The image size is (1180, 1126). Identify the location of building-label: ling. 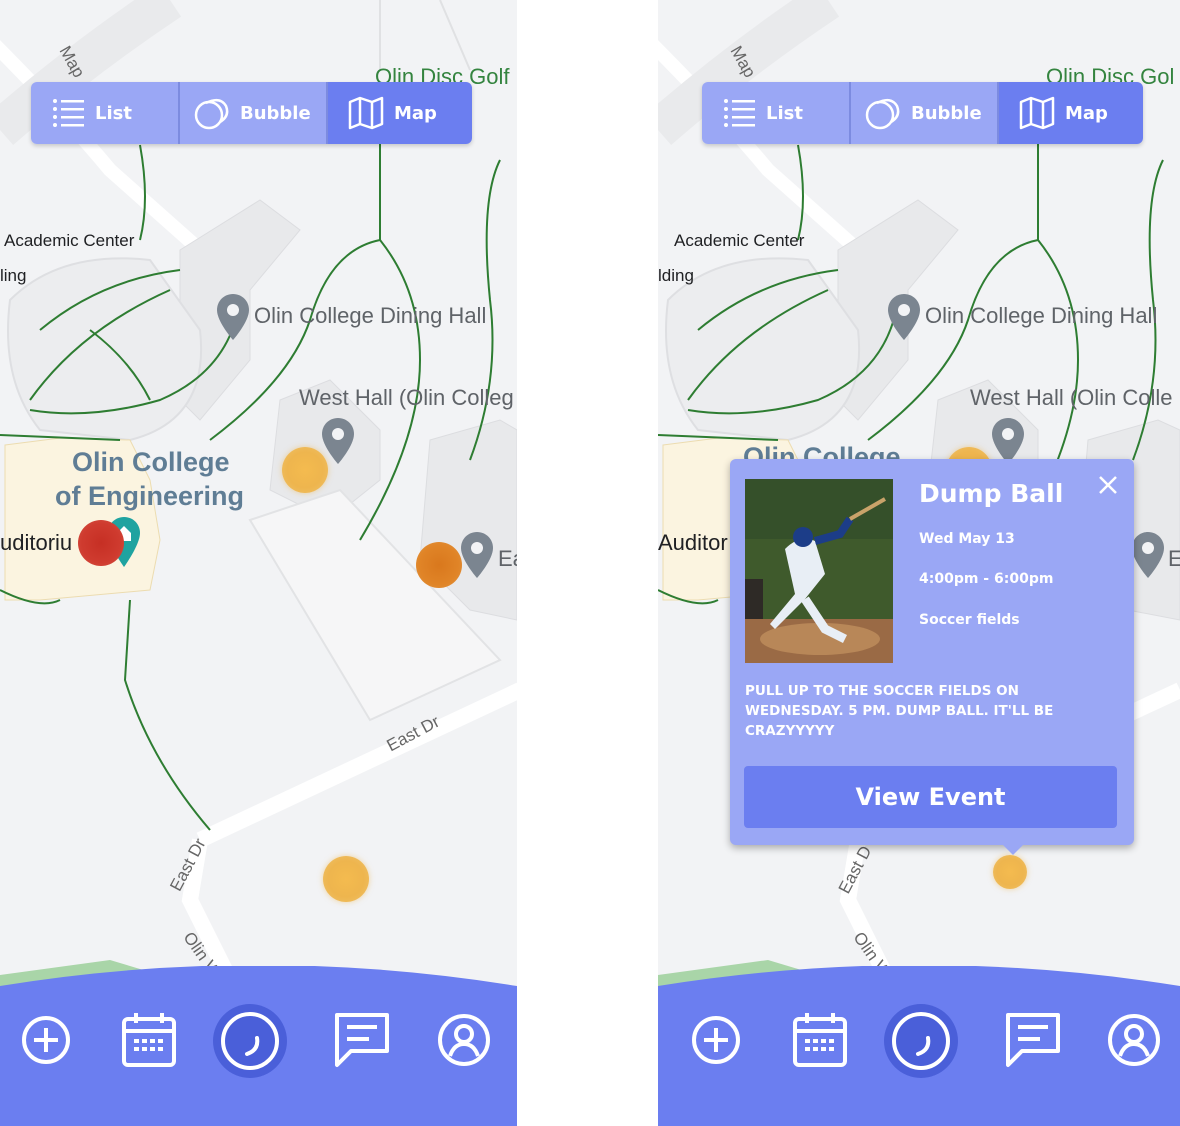
(13, 275).